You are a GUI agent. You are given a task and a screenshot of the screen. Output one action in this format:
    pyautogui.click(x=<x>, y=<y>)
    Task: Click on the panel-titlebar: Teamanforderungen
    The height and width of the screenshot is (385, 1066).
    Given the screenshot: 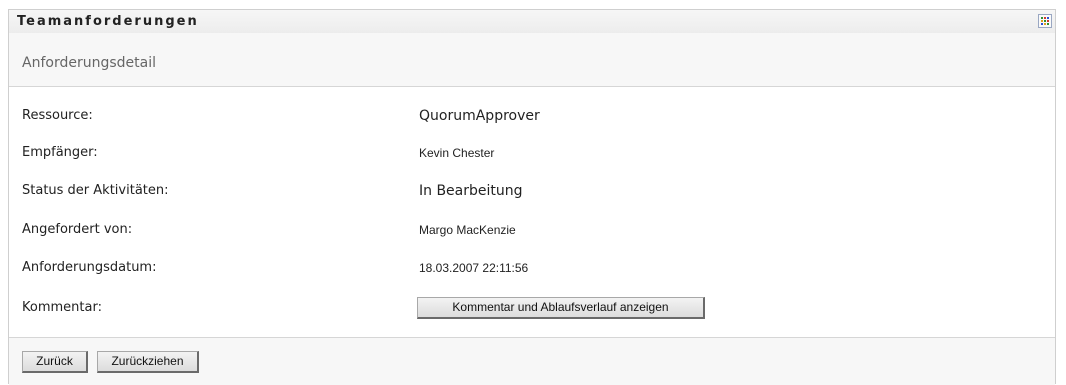 What is the action you would take?
    pyautogui.click(x=532, y=22)
    